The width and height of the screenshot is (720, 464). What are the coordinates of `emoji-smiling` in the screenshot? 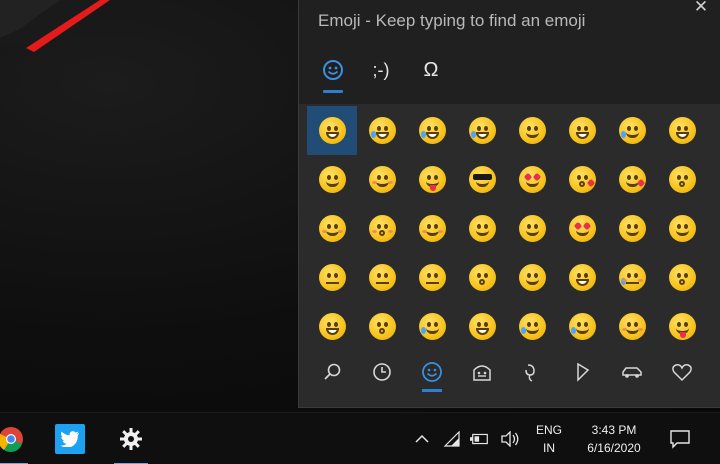 It's located at (432, 228).